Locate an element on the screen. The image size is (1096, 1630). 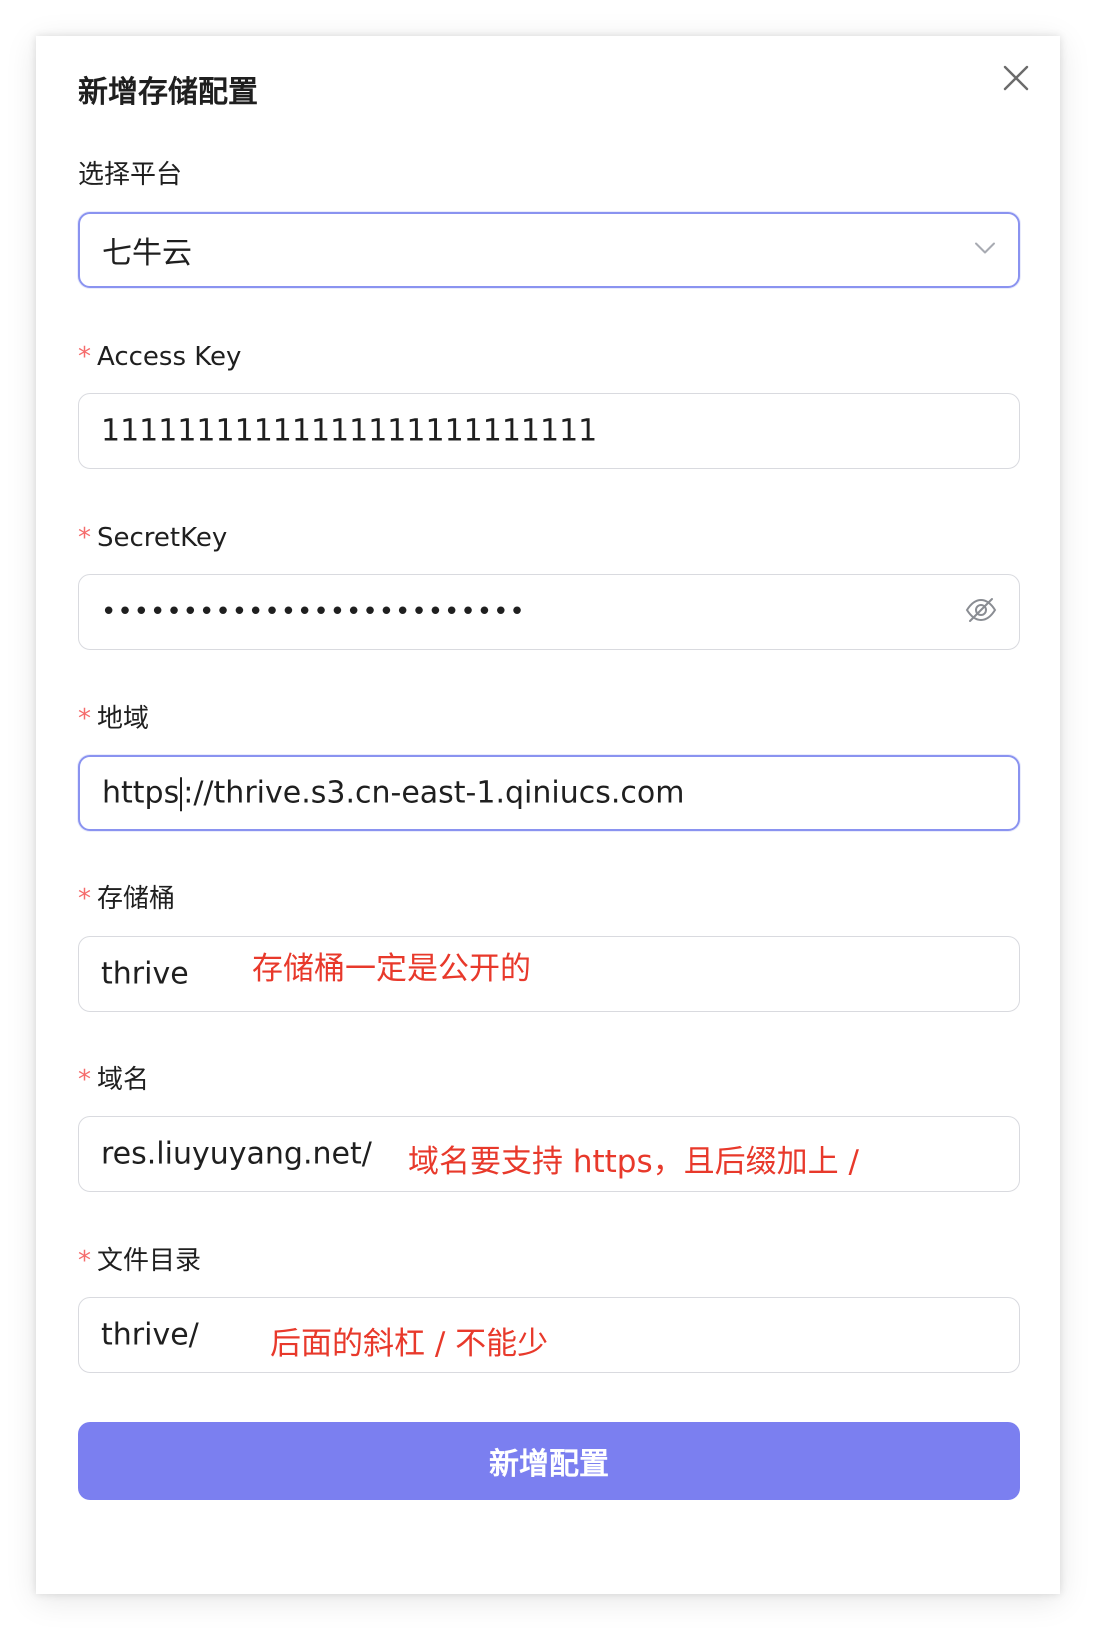
text-caret is located at coordinates (181, 793).